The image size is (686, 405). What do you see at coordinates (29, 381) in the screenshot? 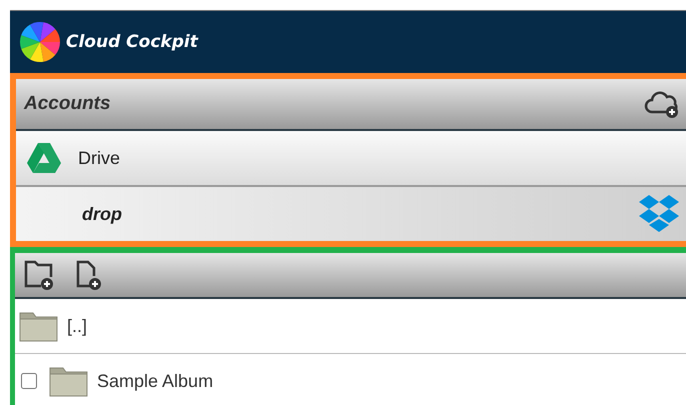
I see `row-checkbox` at bounding box center [29, 381].